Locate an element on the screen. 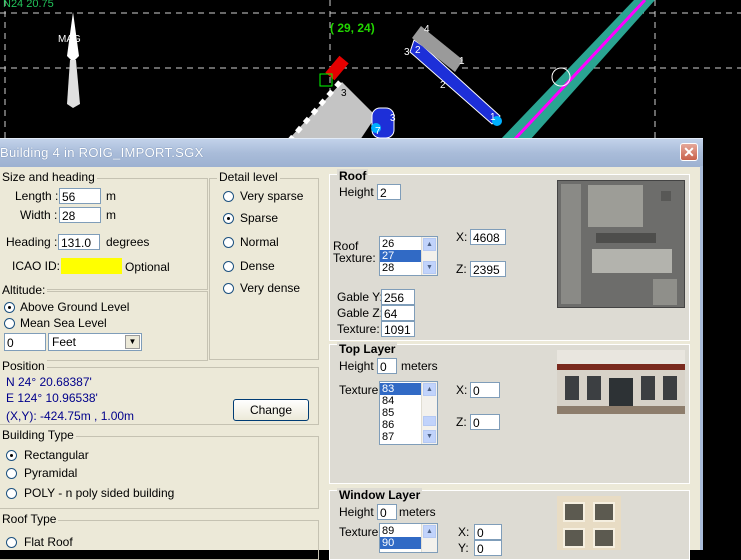 This screenshot has height=560, width=741. length-input: 56 is located at coordinates (80, 196).